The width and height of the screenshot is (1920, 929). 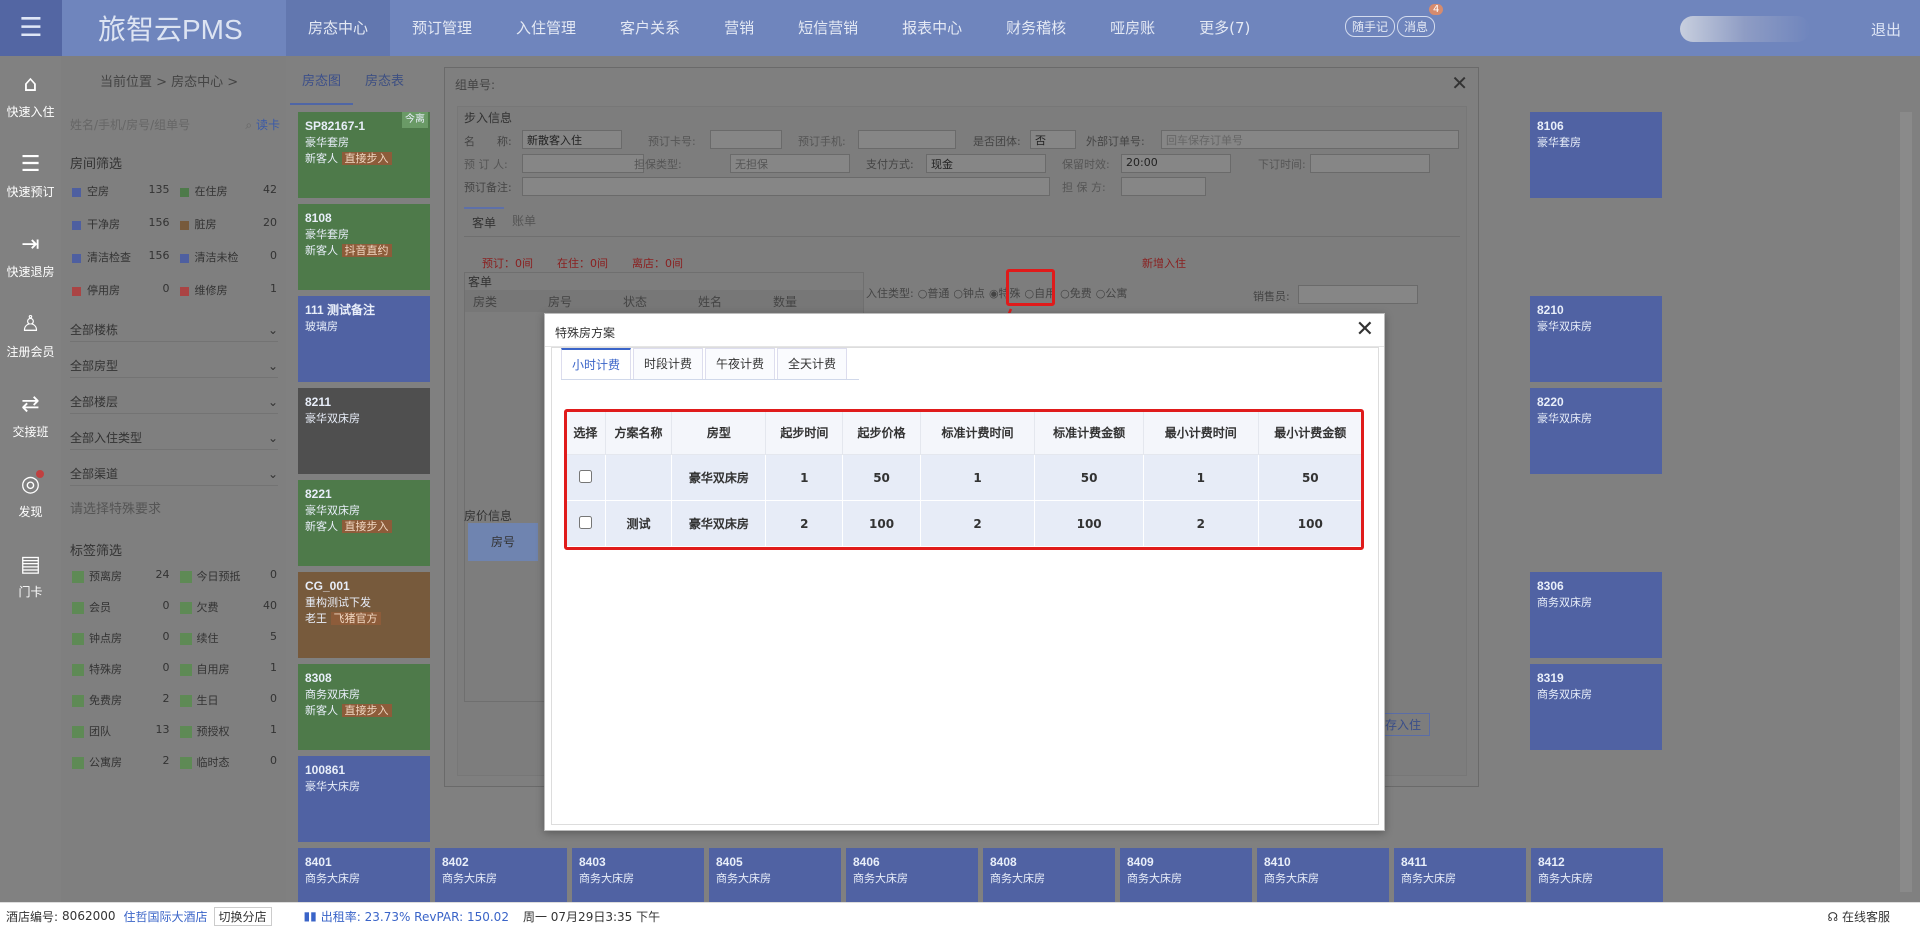 What do you see at coordinates (650, 28) in the screenshot?
I see `nav-item: 客户关系` at bounding box center [650, 28].